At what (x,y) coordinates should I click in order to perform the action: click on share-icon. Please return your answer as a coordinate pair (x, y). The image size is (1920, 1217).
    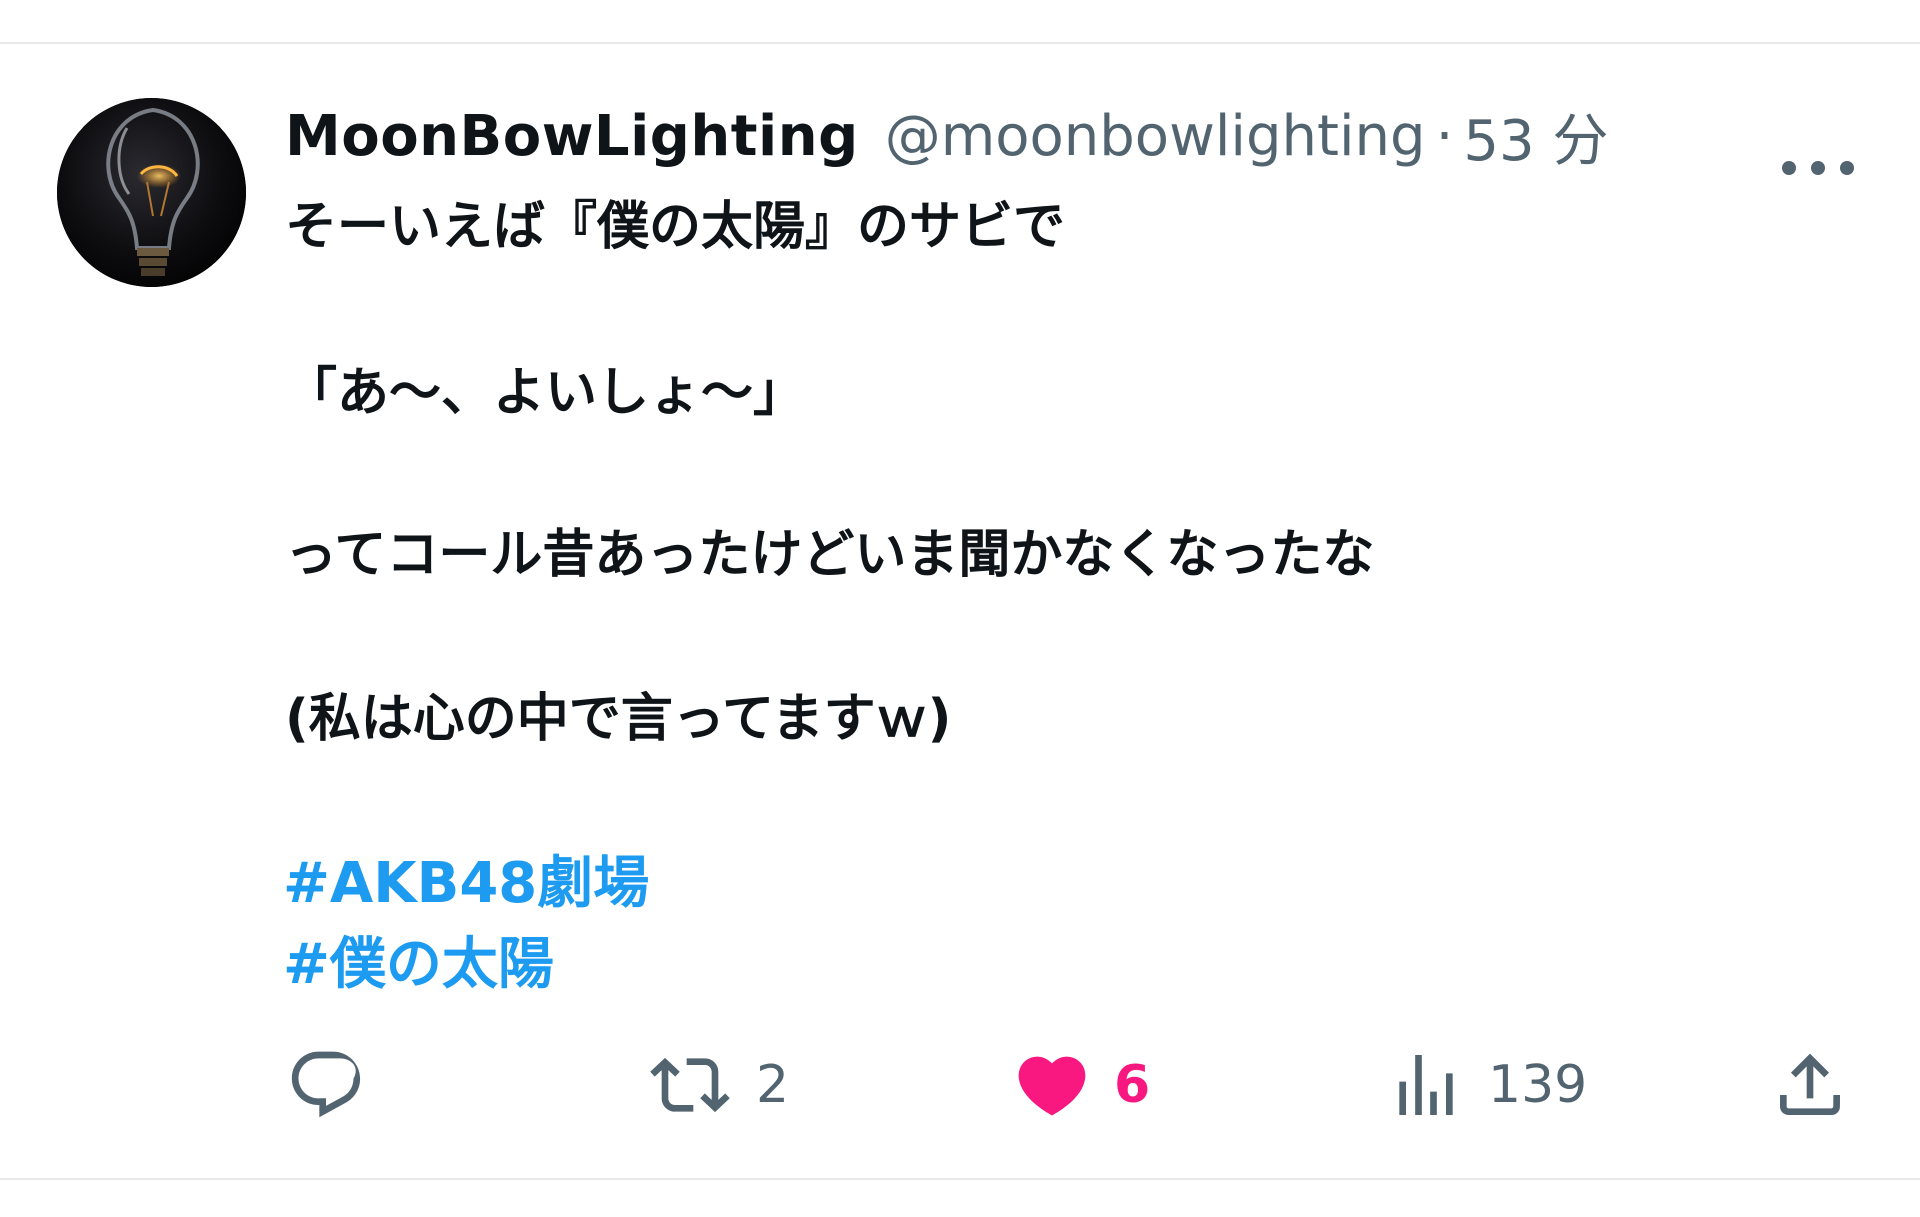
    Looking at the image, I should click on (1810, 1084).